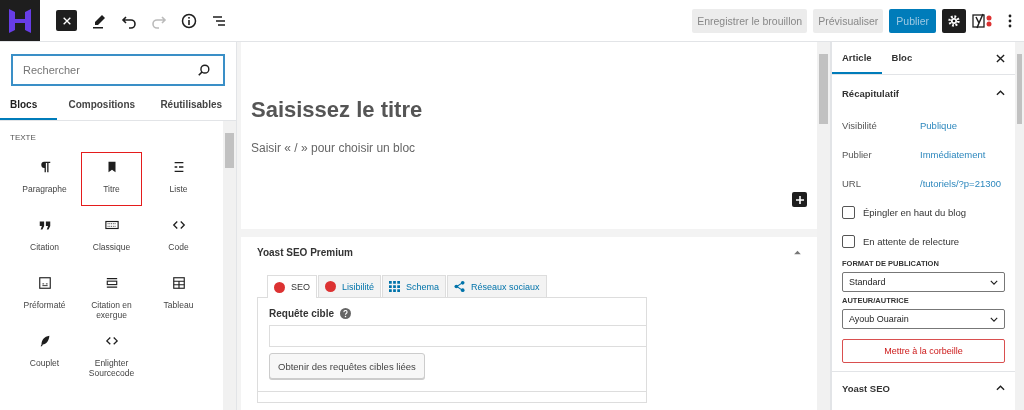 The height and width of the screenshot is (410, 1024). Describe the element at coordinates (44, 353) in the screenshot. I see `block-item: Couplet` at that location.